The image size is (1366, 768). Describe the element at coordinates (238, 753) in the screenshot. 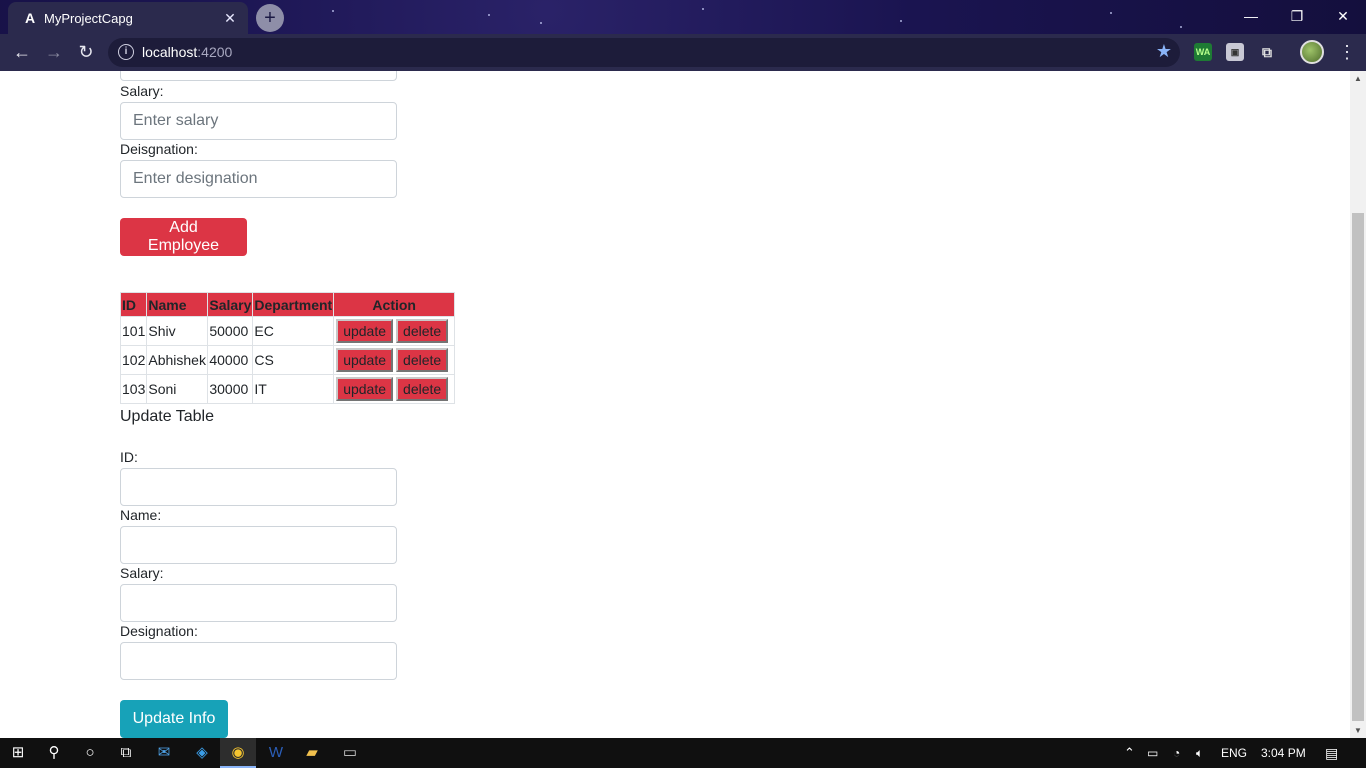

I see `chrome-icon: ◉` at that location.